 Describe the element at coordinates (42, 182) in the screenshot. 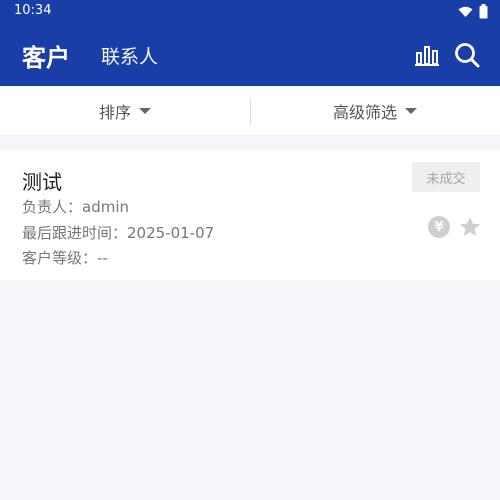

I see `customer-name: 测试` at that location.